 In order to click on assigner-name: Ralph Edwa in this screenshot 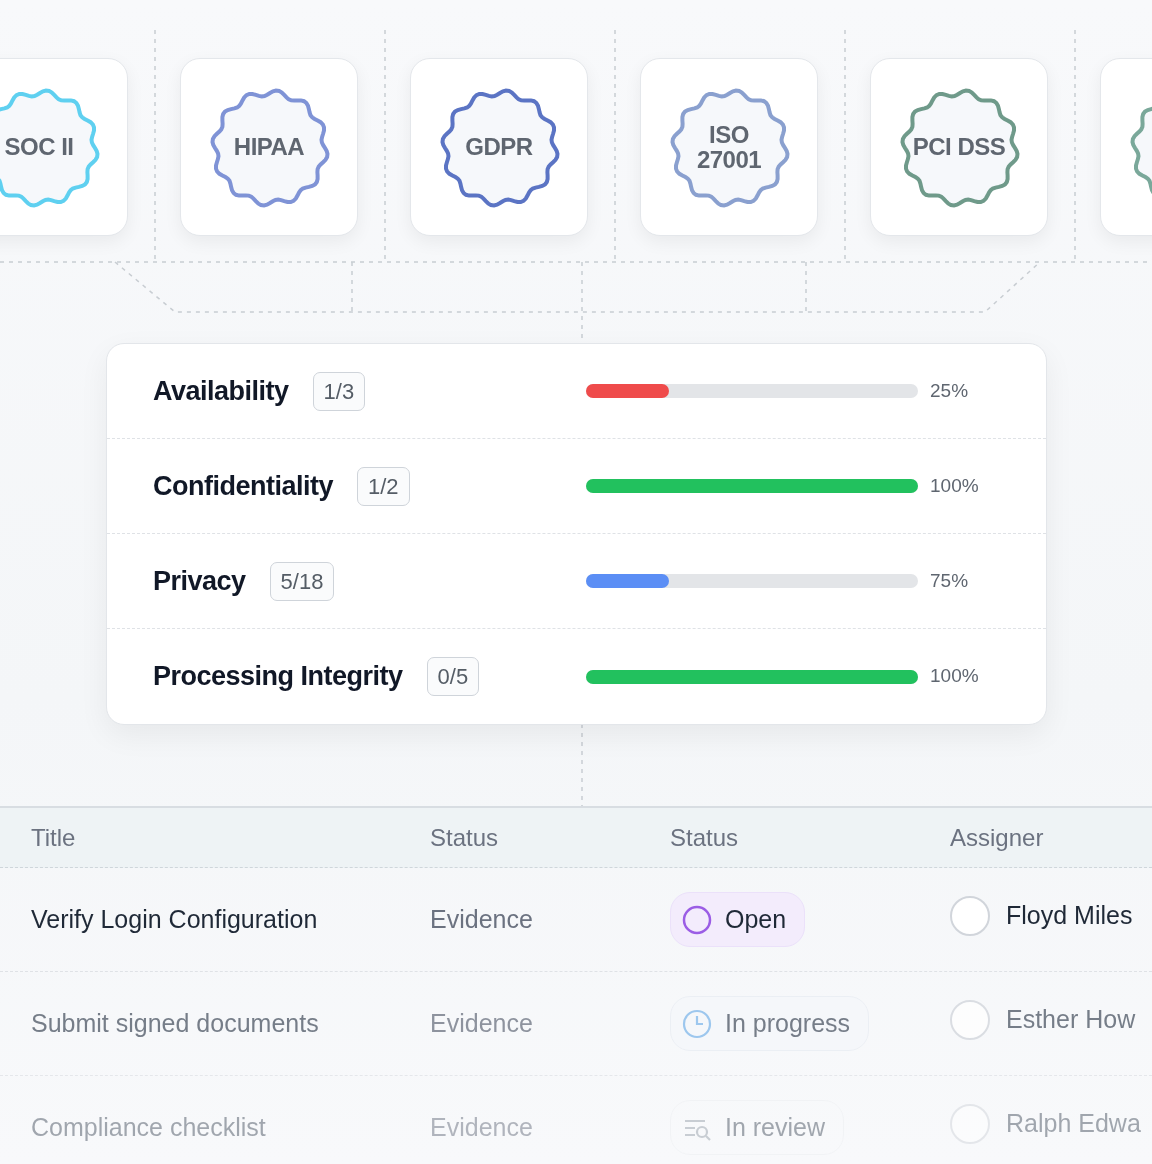, I will do `click(1073, 1124)`.